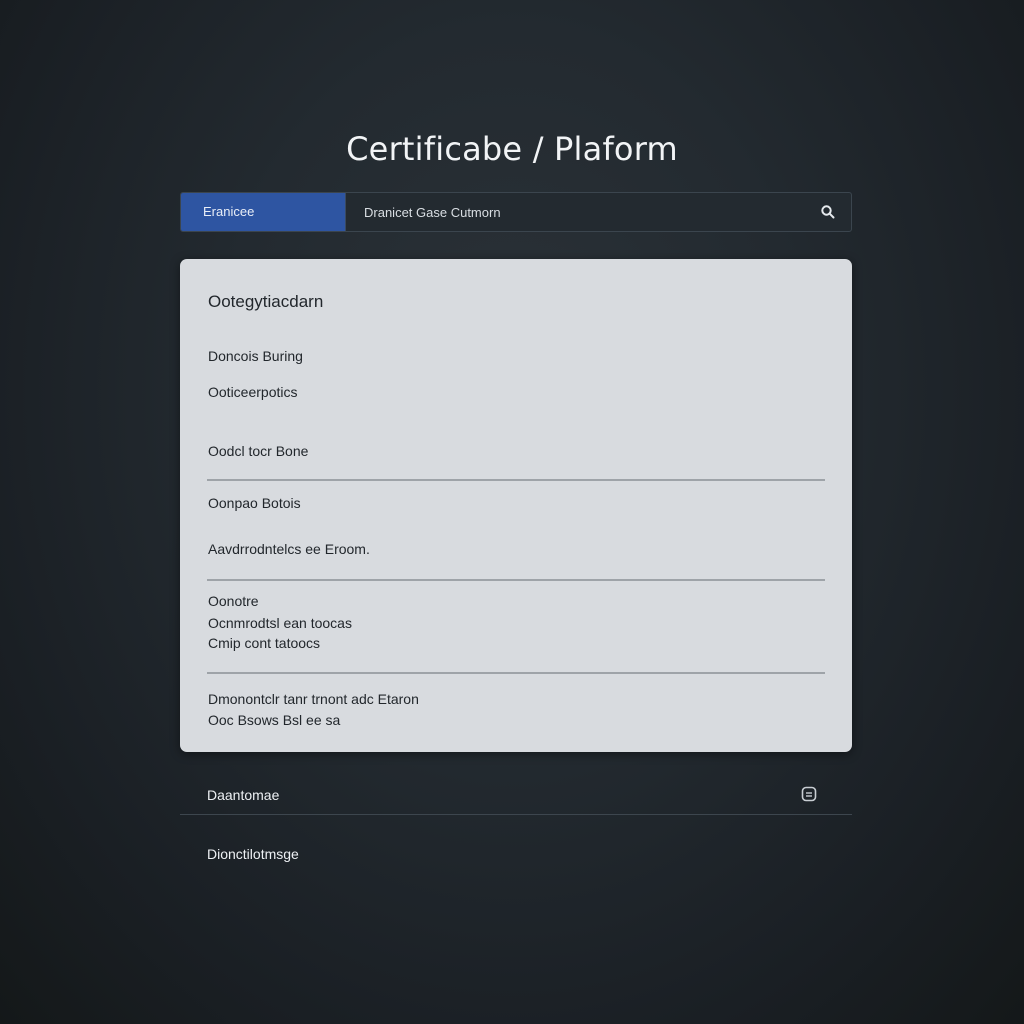 The width and height of the screenshot is (1024, 1024). What do you see at coordinates (313, 699) in the screenshot?
I see `card-row: Dmonontclr tanr trnont adc Etaron` at bounding box center [313, 699].